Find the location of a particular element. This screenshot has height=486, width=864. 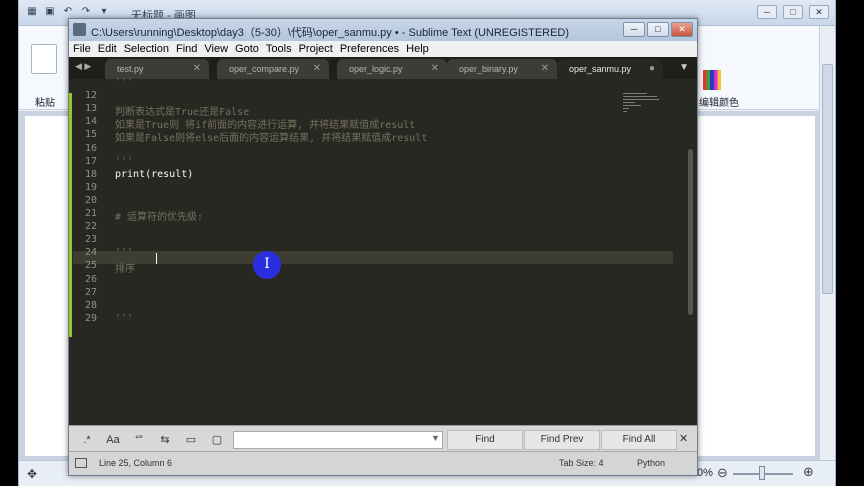

tab-size: Tab Size: 4 is located at coordinates (581, 463).